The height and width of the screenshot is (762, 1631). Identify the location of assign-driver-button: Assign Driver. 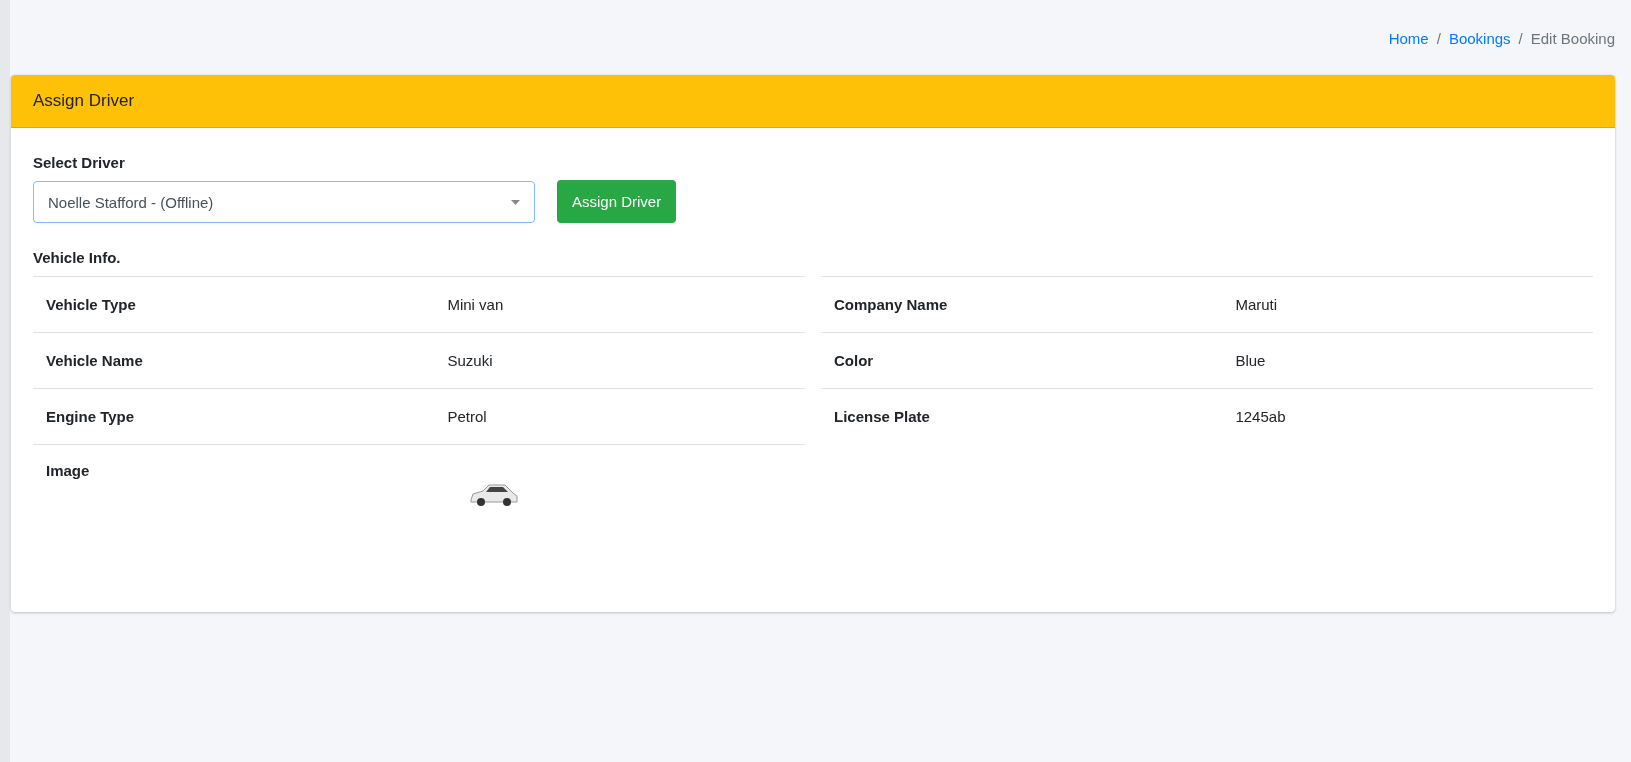
(617, 201).